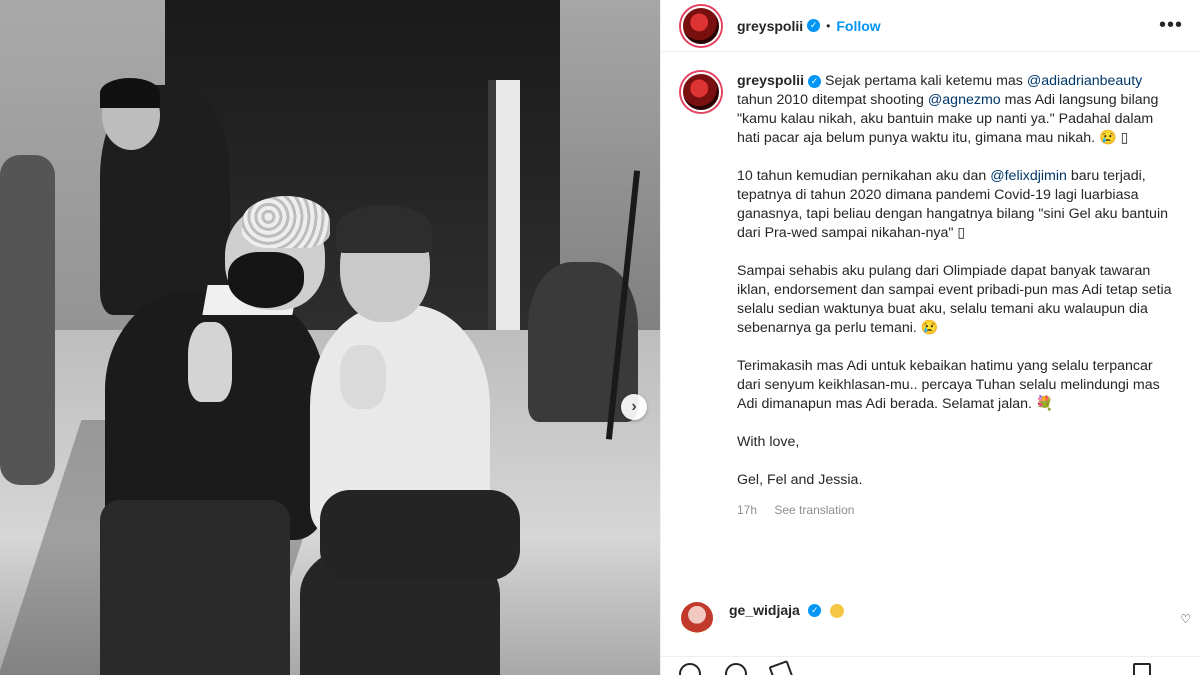 The height and width of the screenshot is (675, 1200). What do you see at coordinates (930, 26) in the screenshot?
I see `post-header: greyspolii ✓ • Follow •••` at bounding box center [930, 26].